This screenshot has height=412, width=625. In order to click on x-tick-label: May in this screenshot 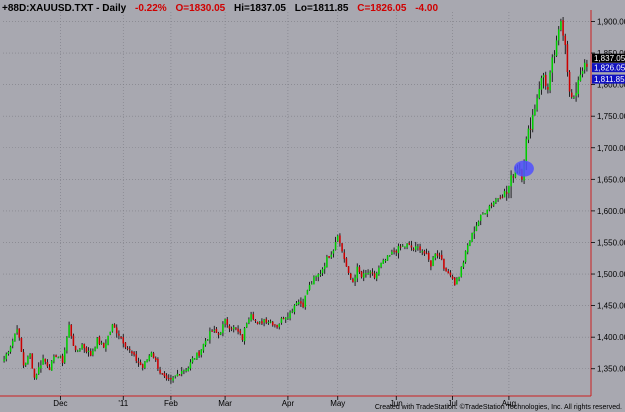, I will do `click(337, 403)`.